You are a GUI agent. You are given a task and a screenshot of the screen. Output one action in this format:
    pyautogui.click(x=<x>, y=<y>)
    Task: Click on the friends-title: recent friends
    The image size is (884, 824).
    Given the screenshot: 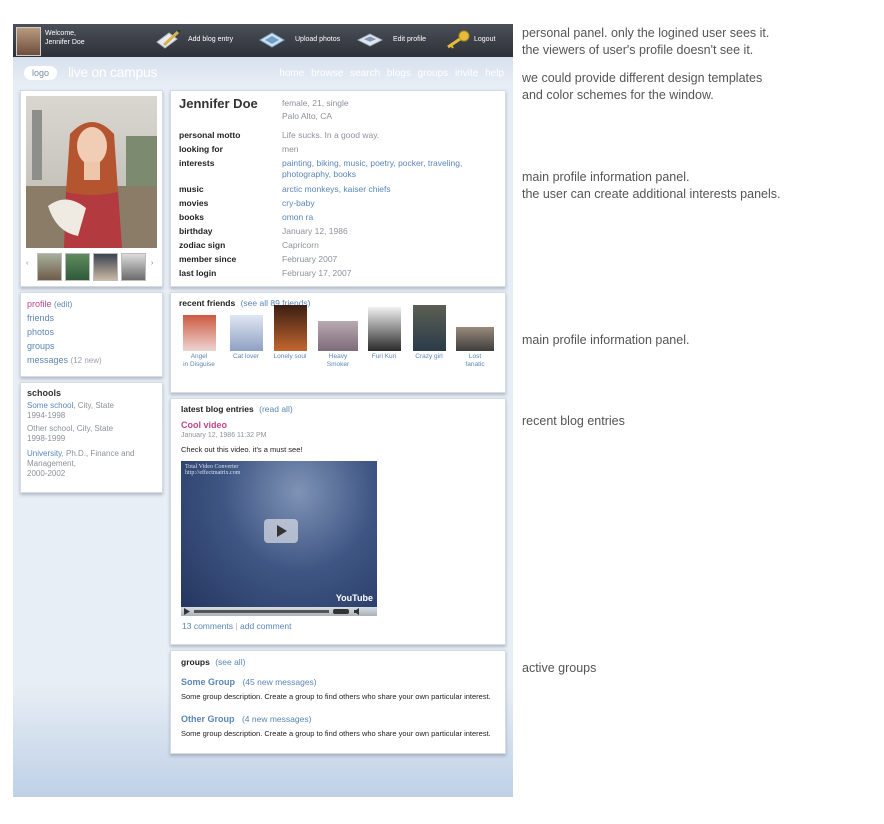 What is the action you would take?
    pyautogui.click(x=207, y=303)
    